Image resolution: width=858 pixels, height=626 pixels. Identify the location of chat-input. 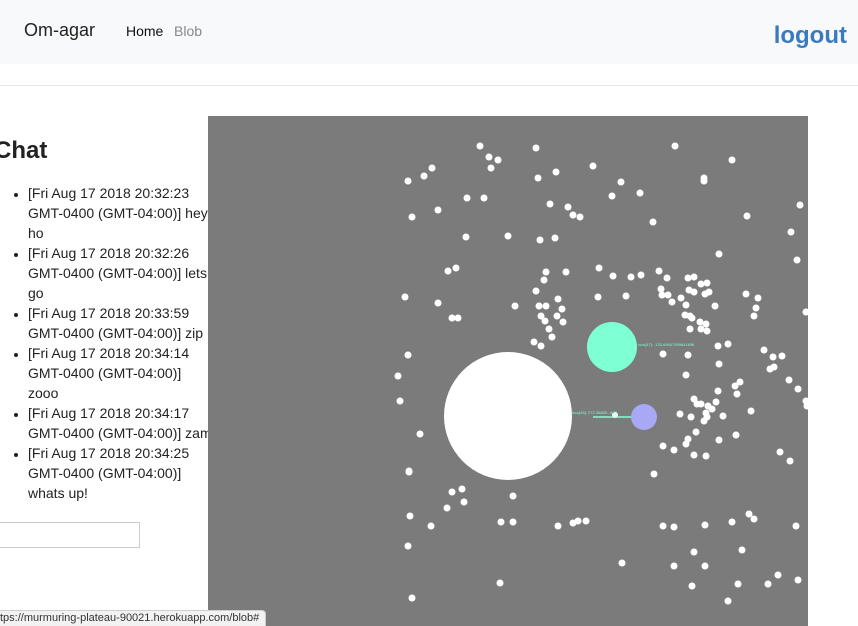
(70, 535).